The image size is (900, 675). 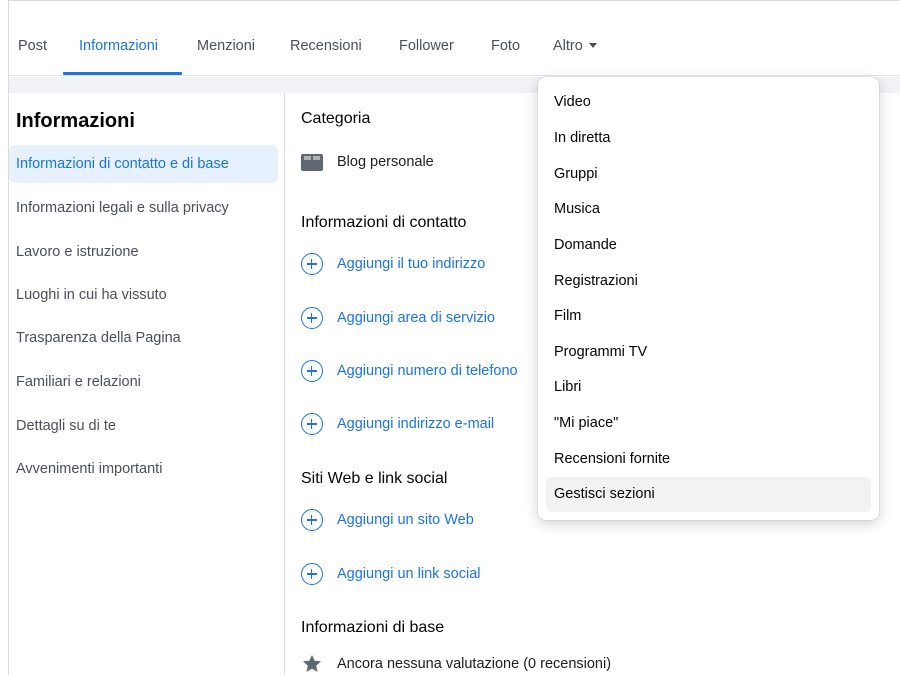 I want to click on sidebar-item-legal-privacy: Informazioni legali e sulla privacy, so click(x=143, y=208).